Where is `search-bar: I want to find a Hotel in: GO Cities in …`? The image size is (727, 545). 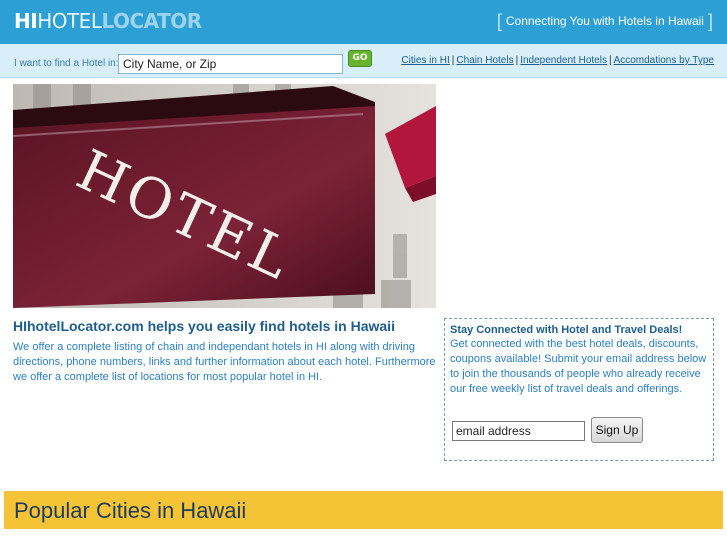 search-bar: I want to find a Hotel in: GO Cities in … is located at coordinates (363, 61).